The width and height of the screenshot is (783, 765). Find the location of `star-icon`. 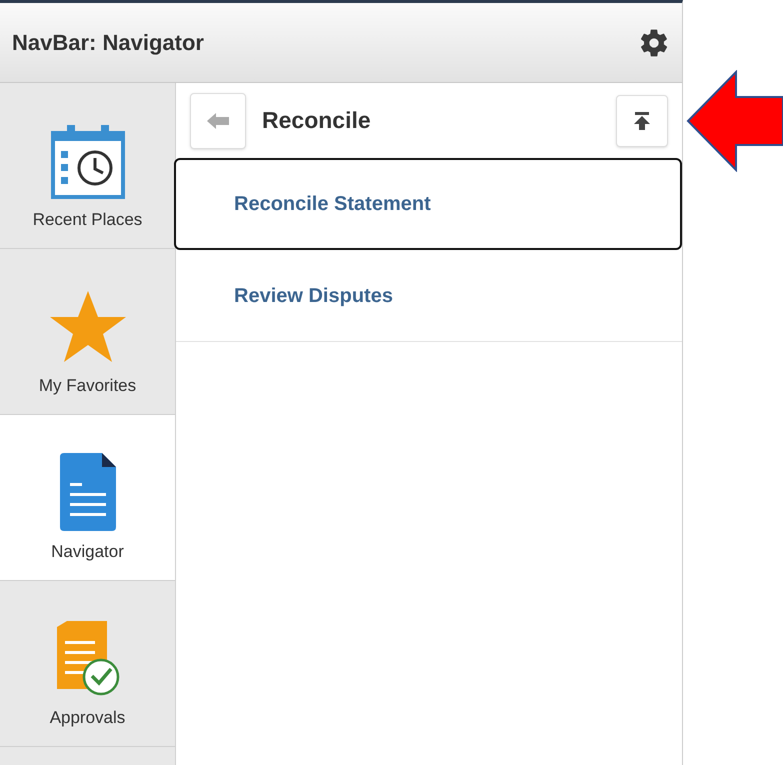

star-icon is located at coordinates (88, 326).